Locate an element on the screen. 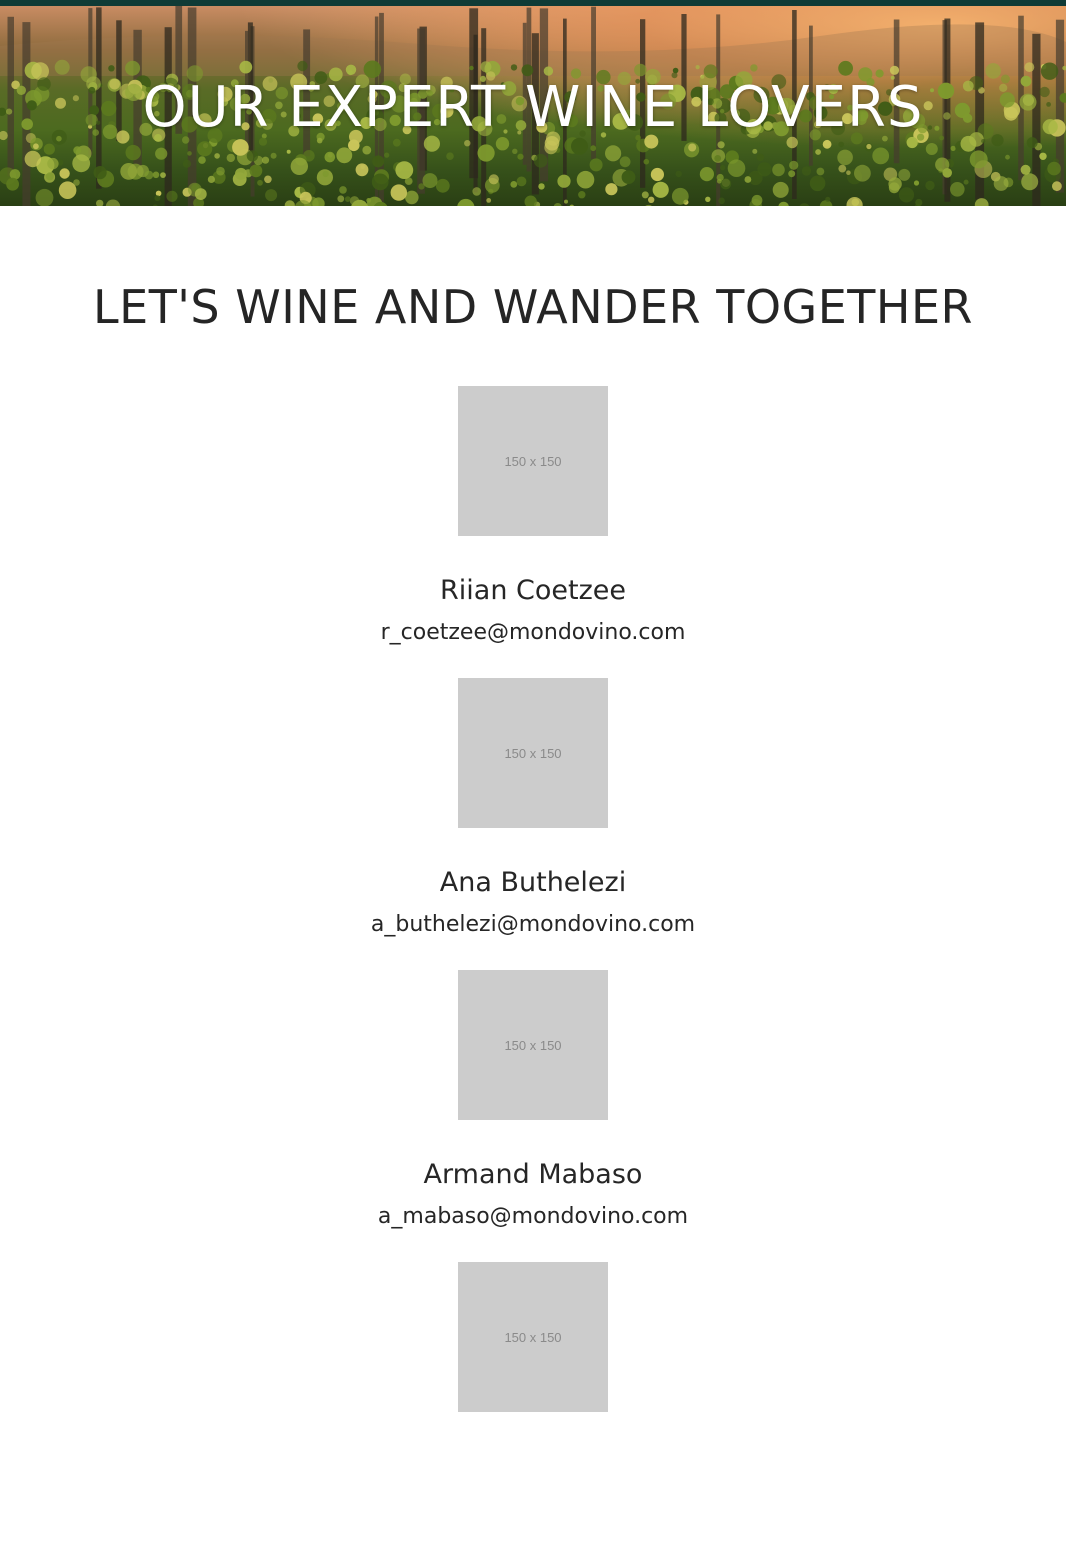  hero-title: OUR EXPERT WINE LOVERS is located at coordinates (533, 107).